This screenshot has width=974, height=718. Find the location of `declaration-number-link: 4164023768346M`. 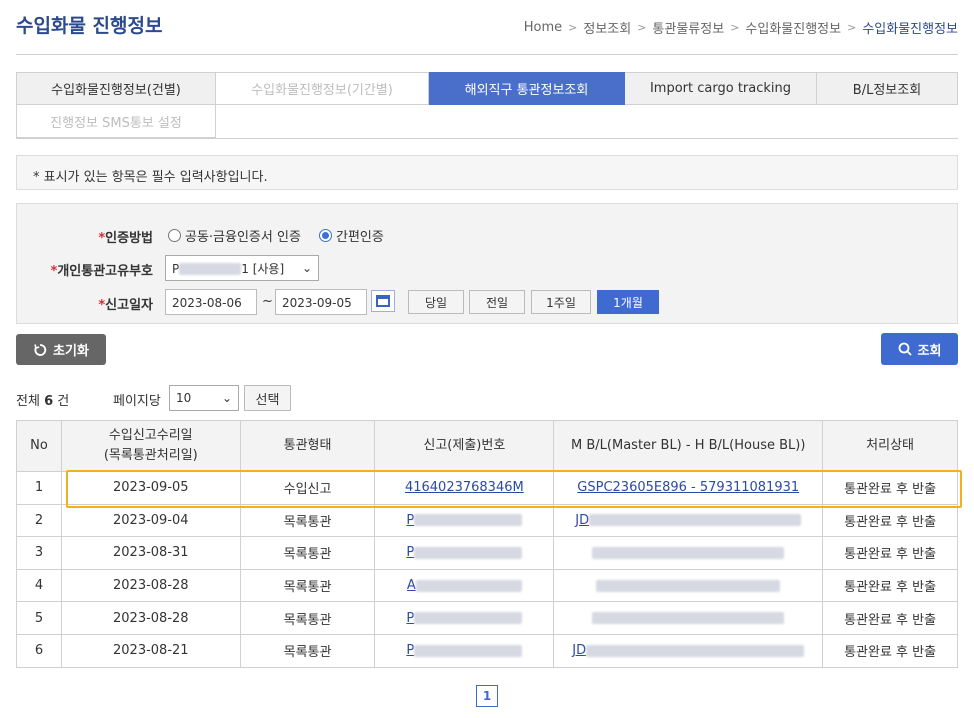

declaration-number-link: 4164023768346M is located at coordinates (464, 488).